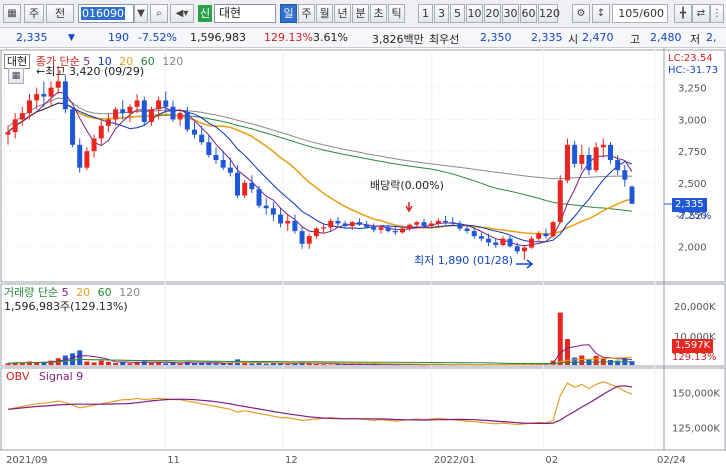 Image resolution: width=726 pixels, height=468 pixels. I want to click on low-label: 저, so click(695, 39).